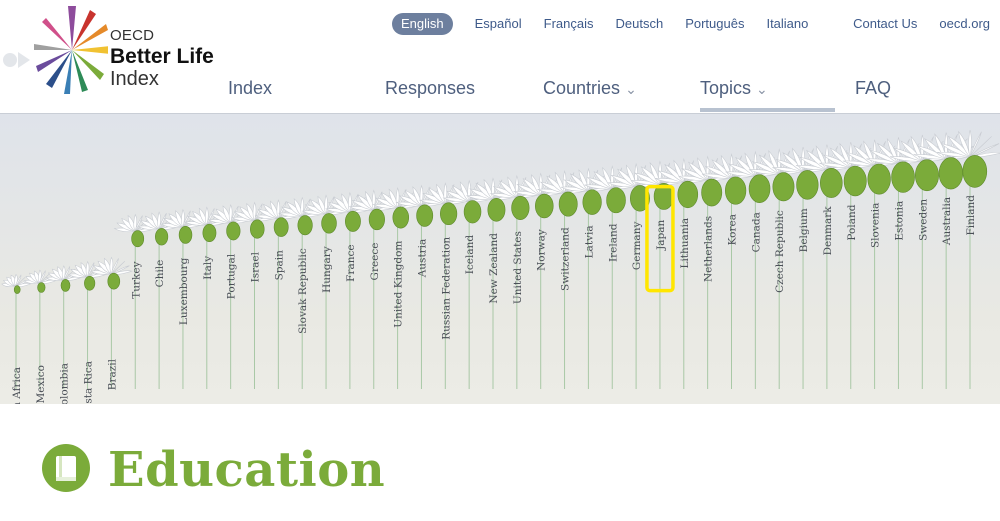 This screenshot has height=521, width=1000. What do you see at coordinates (232, 276) in the screenshot?
I see `country-label: Portugal` at bounding box center [232, 276].